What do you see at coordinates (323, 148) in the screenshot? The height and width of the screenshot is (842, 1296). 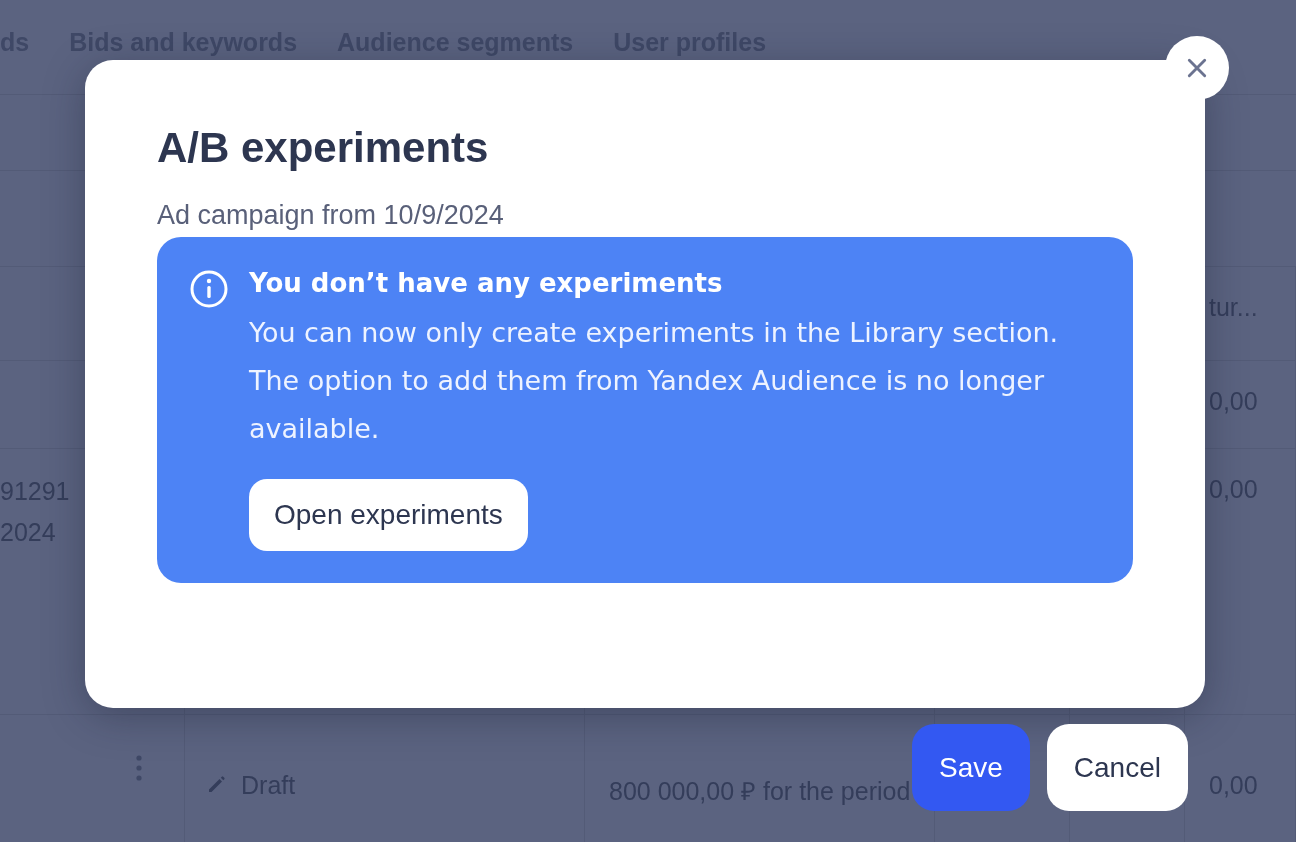 I see `dialog-title: A/B experiments` at bounding box center [323, 148].